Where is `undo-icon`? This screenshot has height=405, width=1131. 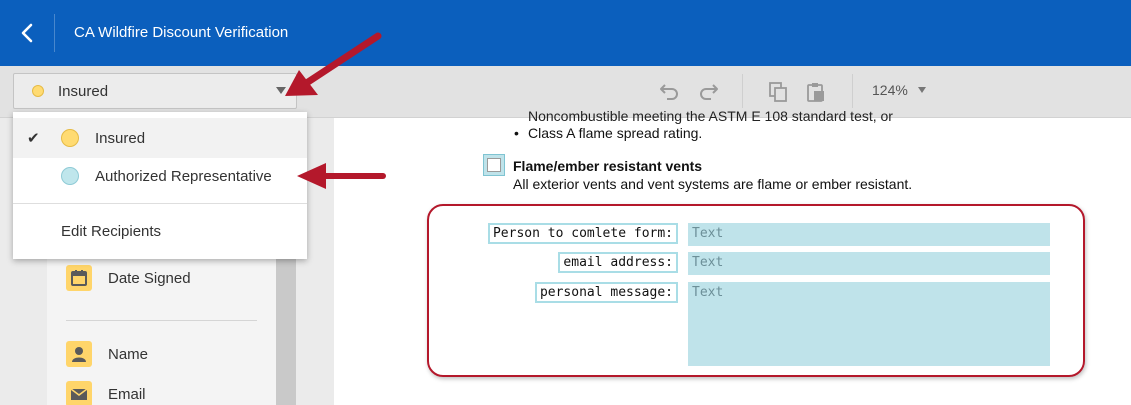 undo-icon is located at coordinates (669, 92).